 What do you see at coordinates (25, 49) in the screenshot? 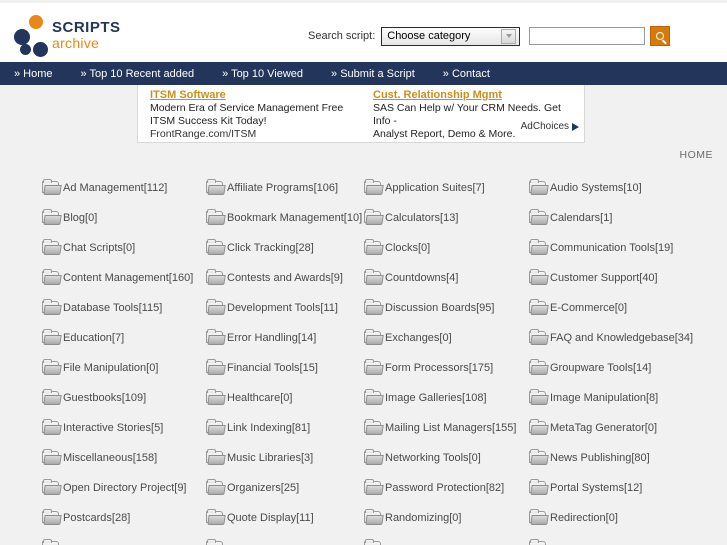
I see `logo-dot-navy-small-icon` at bounding box center [25, 49].